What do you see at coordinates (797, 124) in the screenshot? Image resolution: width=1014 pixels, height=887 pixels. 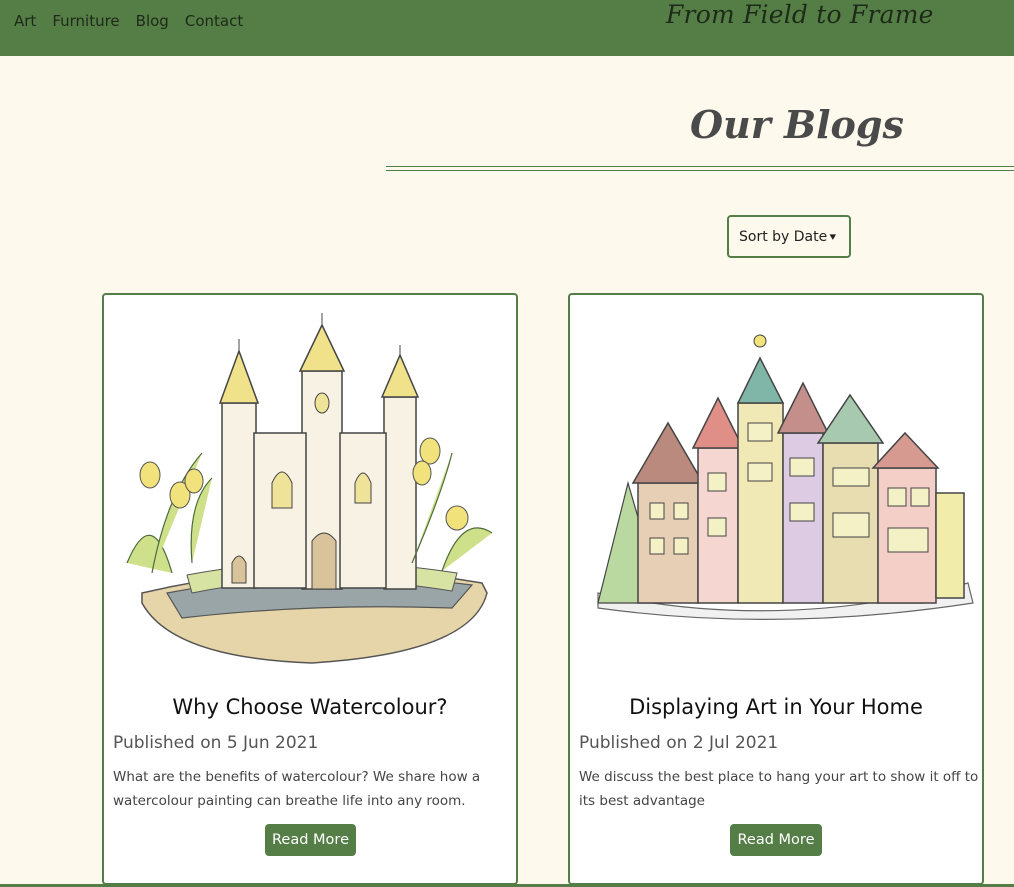 I see `page-title: Our Blogs` at bounding box center [797, 124].